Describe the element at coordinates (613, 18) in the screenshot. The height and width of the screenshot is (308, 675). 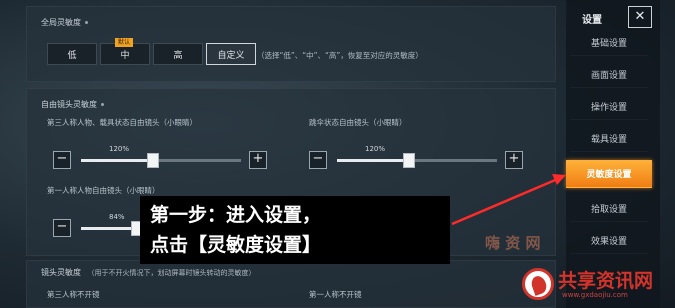
I see `sidebar-header: 设置 ✕` at that location.